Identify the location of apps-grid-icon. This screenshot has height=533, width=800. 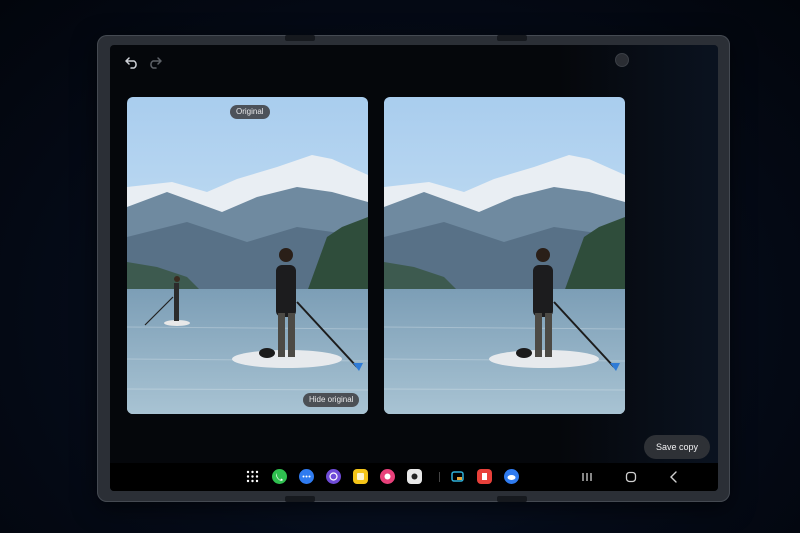
(252, 476).